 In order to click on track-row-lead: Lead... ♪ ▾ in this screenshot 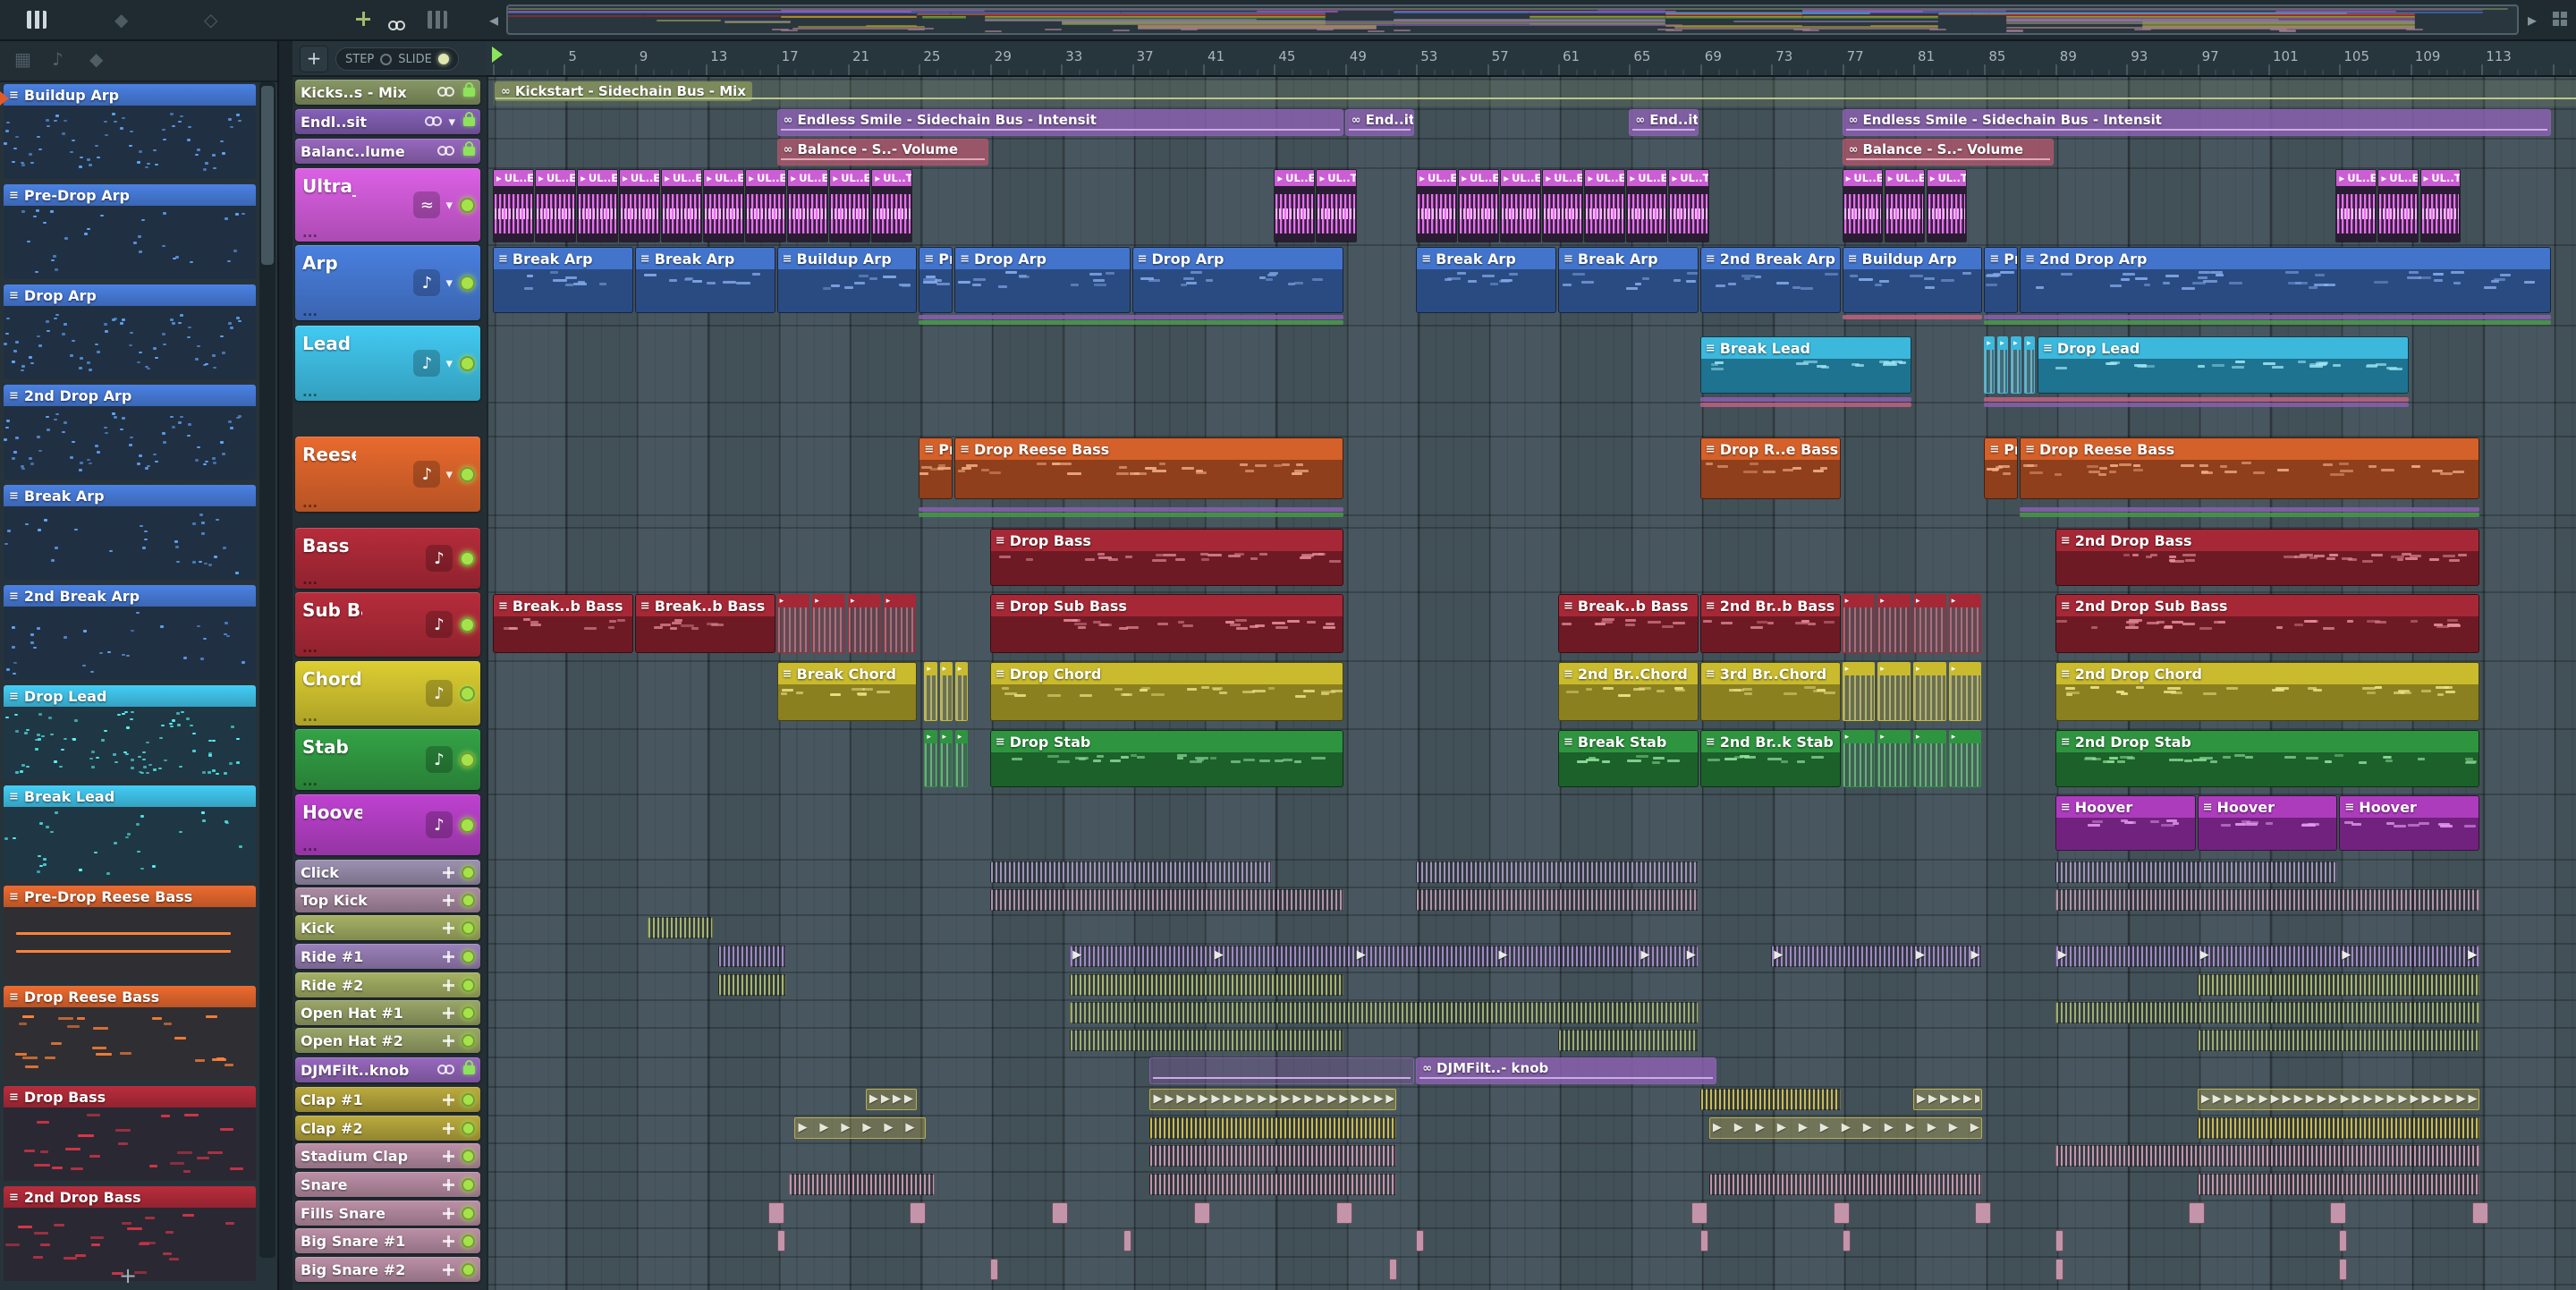, I will do `click(387, 363)`.